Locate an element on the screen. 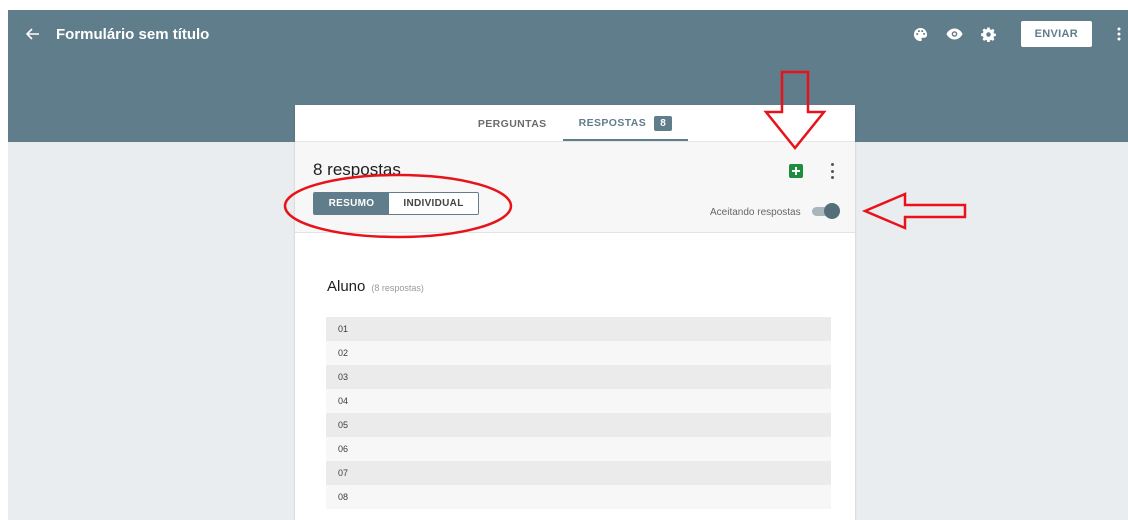 The height and width of the screenshot is (520, 1128). list-item: 01 is located at coordinates (578, 329).